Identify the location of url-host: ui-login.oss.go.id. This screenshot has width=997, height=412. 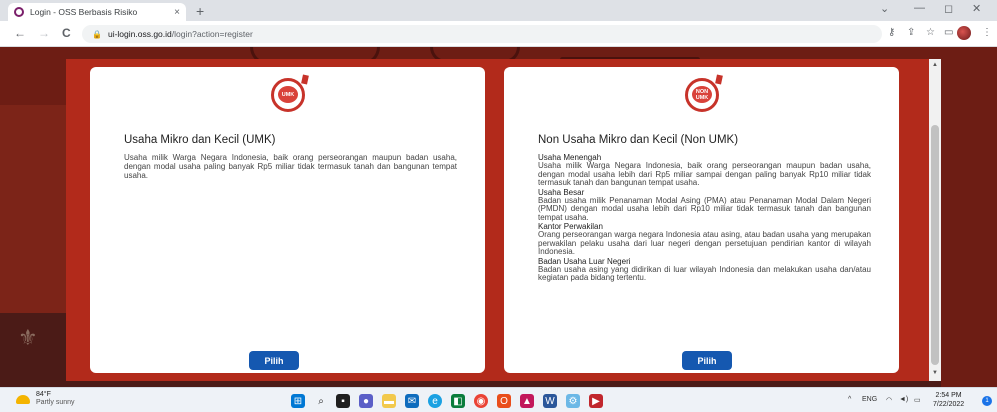
(139, 34).